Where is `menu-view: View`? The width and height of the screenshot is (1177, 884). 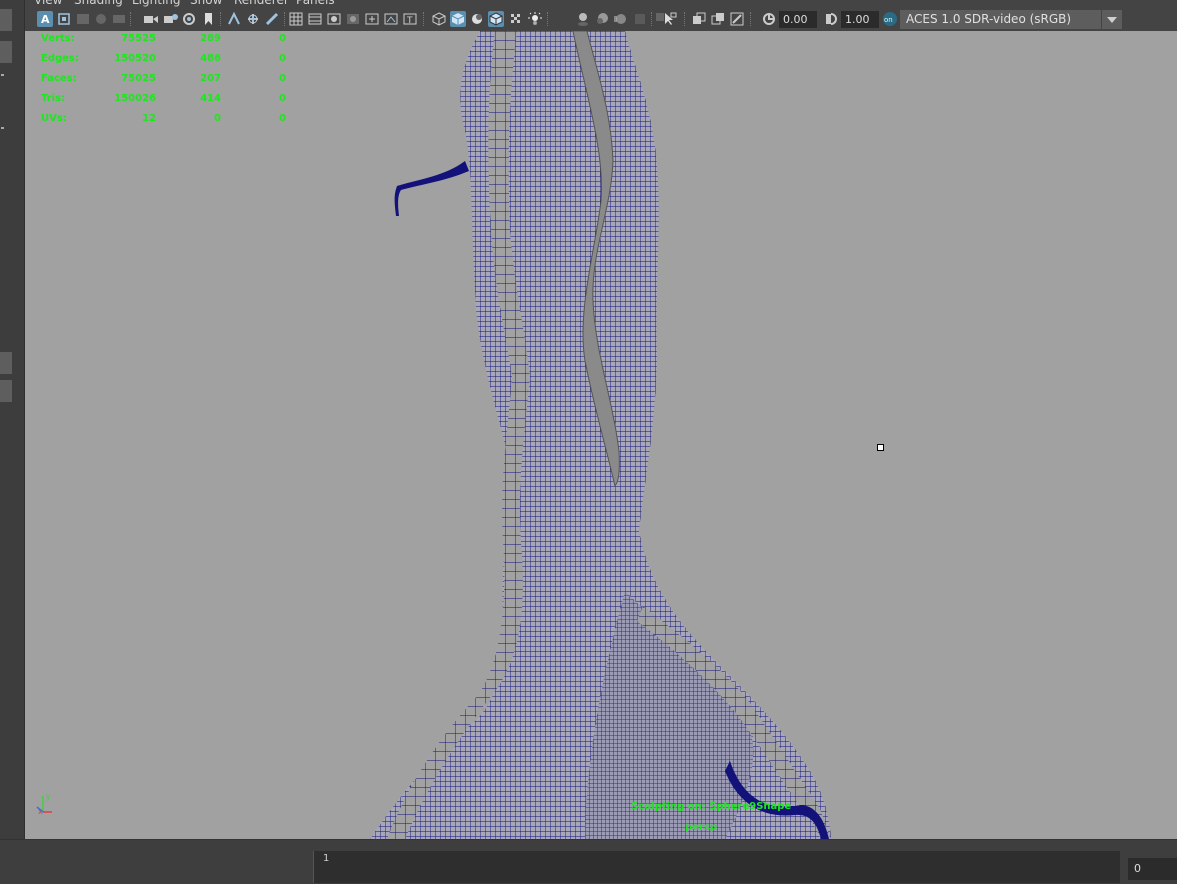 menu-view: View is located at coordinates (48, 4).